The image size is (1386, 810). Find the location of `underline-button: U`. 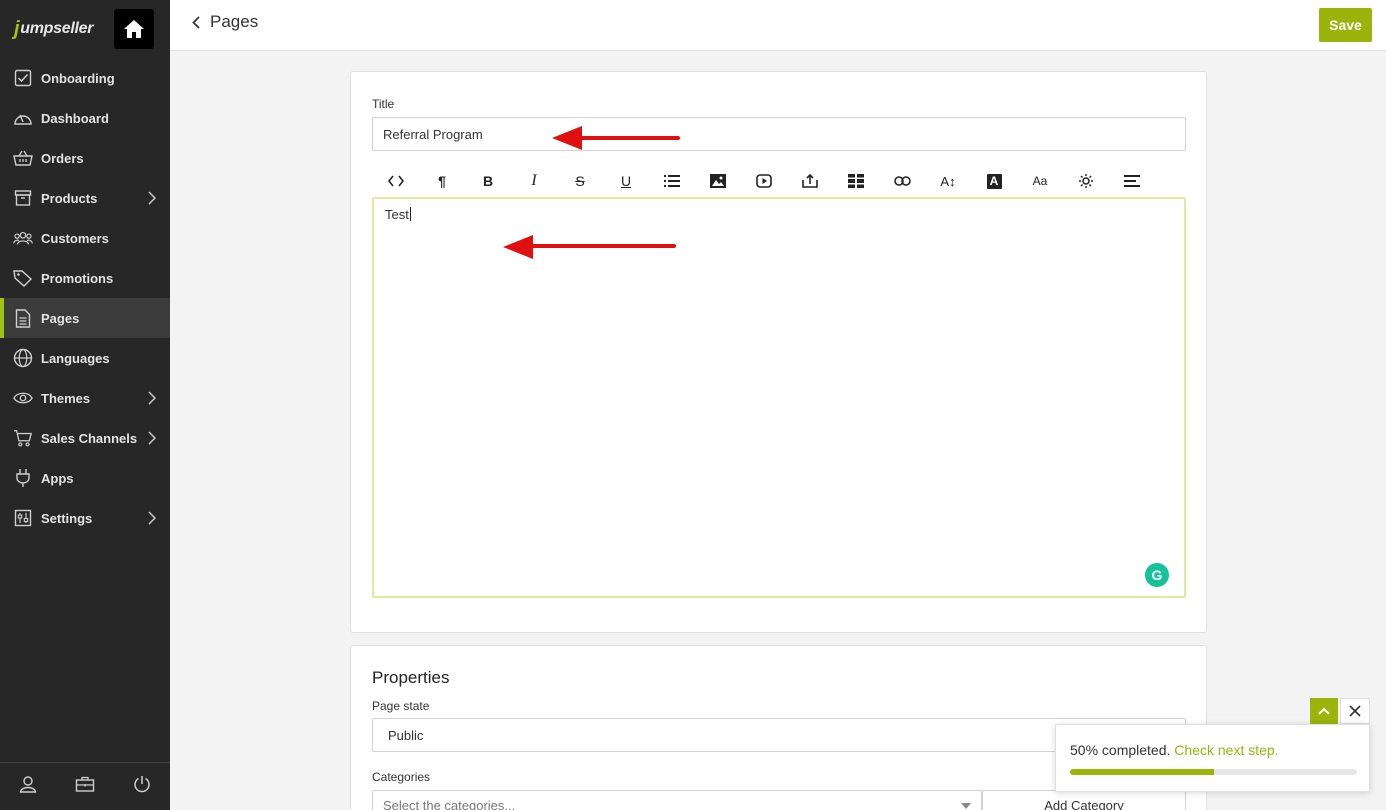

underline-button: U is located at coordinates (626, 181).